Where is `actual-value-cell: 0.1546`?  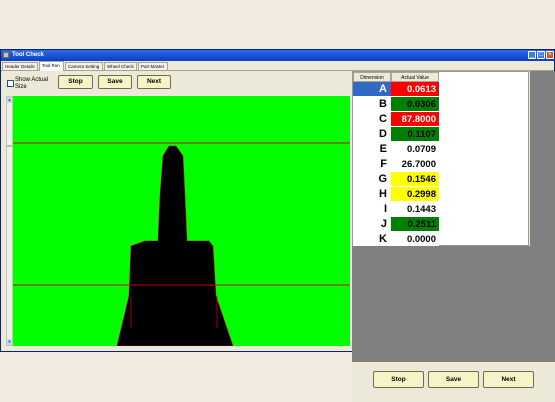 actual-value-cell: 0.1546 is located at coordinates (415, 179).